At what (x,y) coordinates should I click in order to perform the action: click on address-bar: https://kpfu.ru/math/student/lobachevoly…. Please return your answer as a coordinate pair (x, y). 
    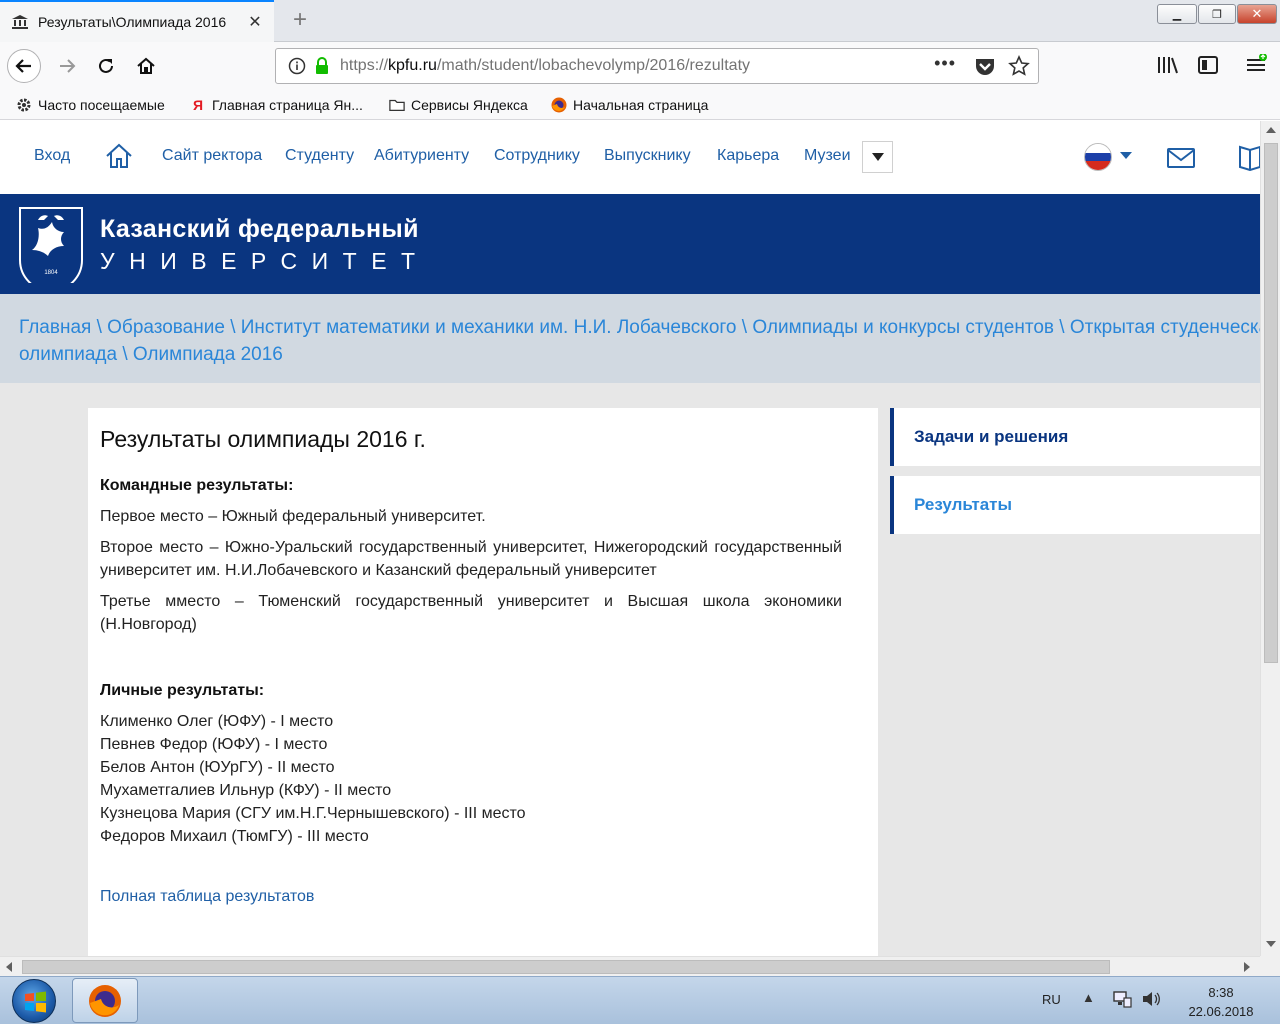
    Looking at the image, I should click on (657, 66).